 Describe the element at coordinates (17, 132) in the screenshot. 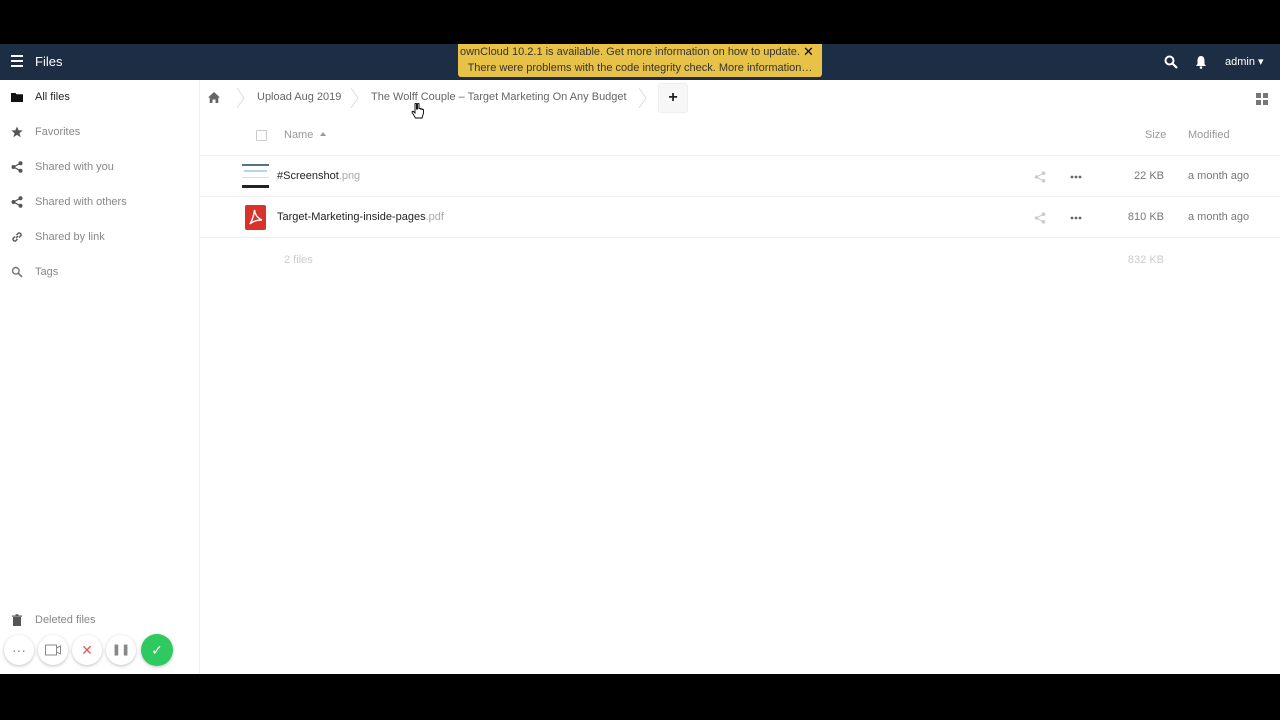

I see `star-icon` at that location.